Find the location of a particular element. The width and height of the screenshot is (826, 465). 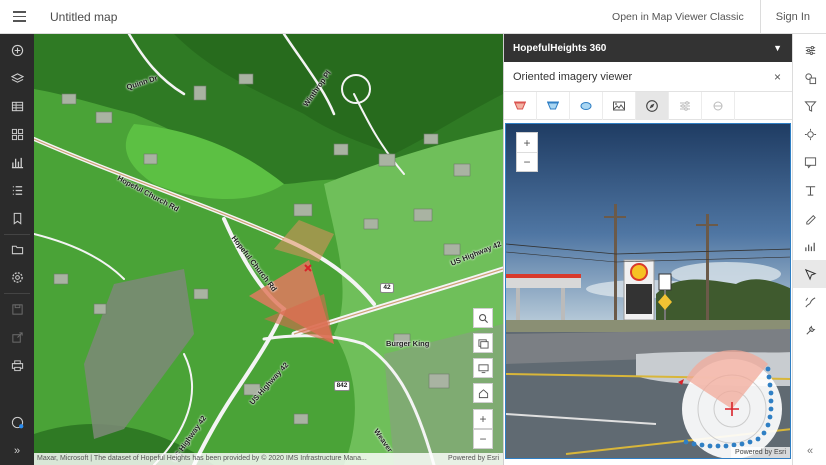

open-folder-icon is located at coordinates (17, 249).